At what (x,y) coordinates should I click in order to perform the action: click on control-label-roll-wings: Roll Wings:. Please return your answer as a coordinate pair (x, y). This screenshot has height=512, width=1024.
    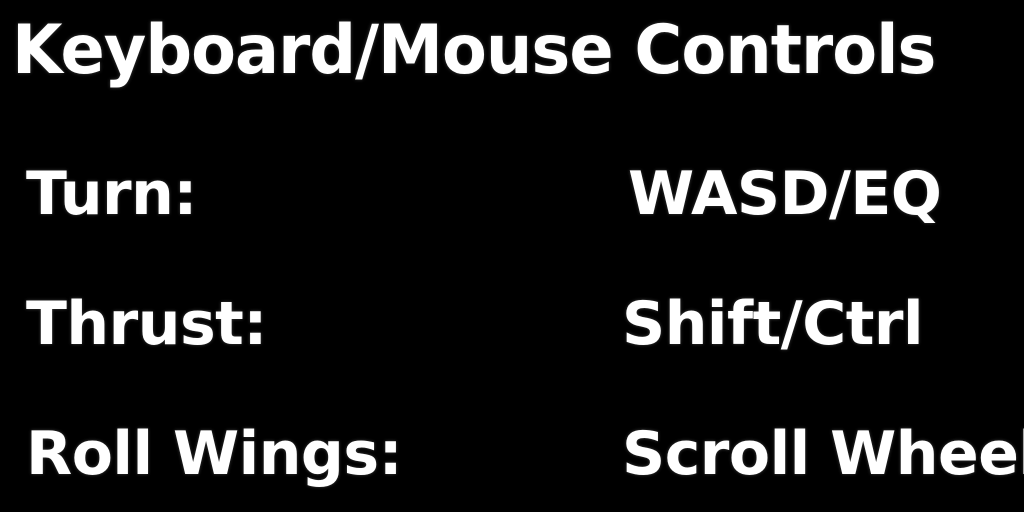
    Looking at the image, I should click on (214, 454).